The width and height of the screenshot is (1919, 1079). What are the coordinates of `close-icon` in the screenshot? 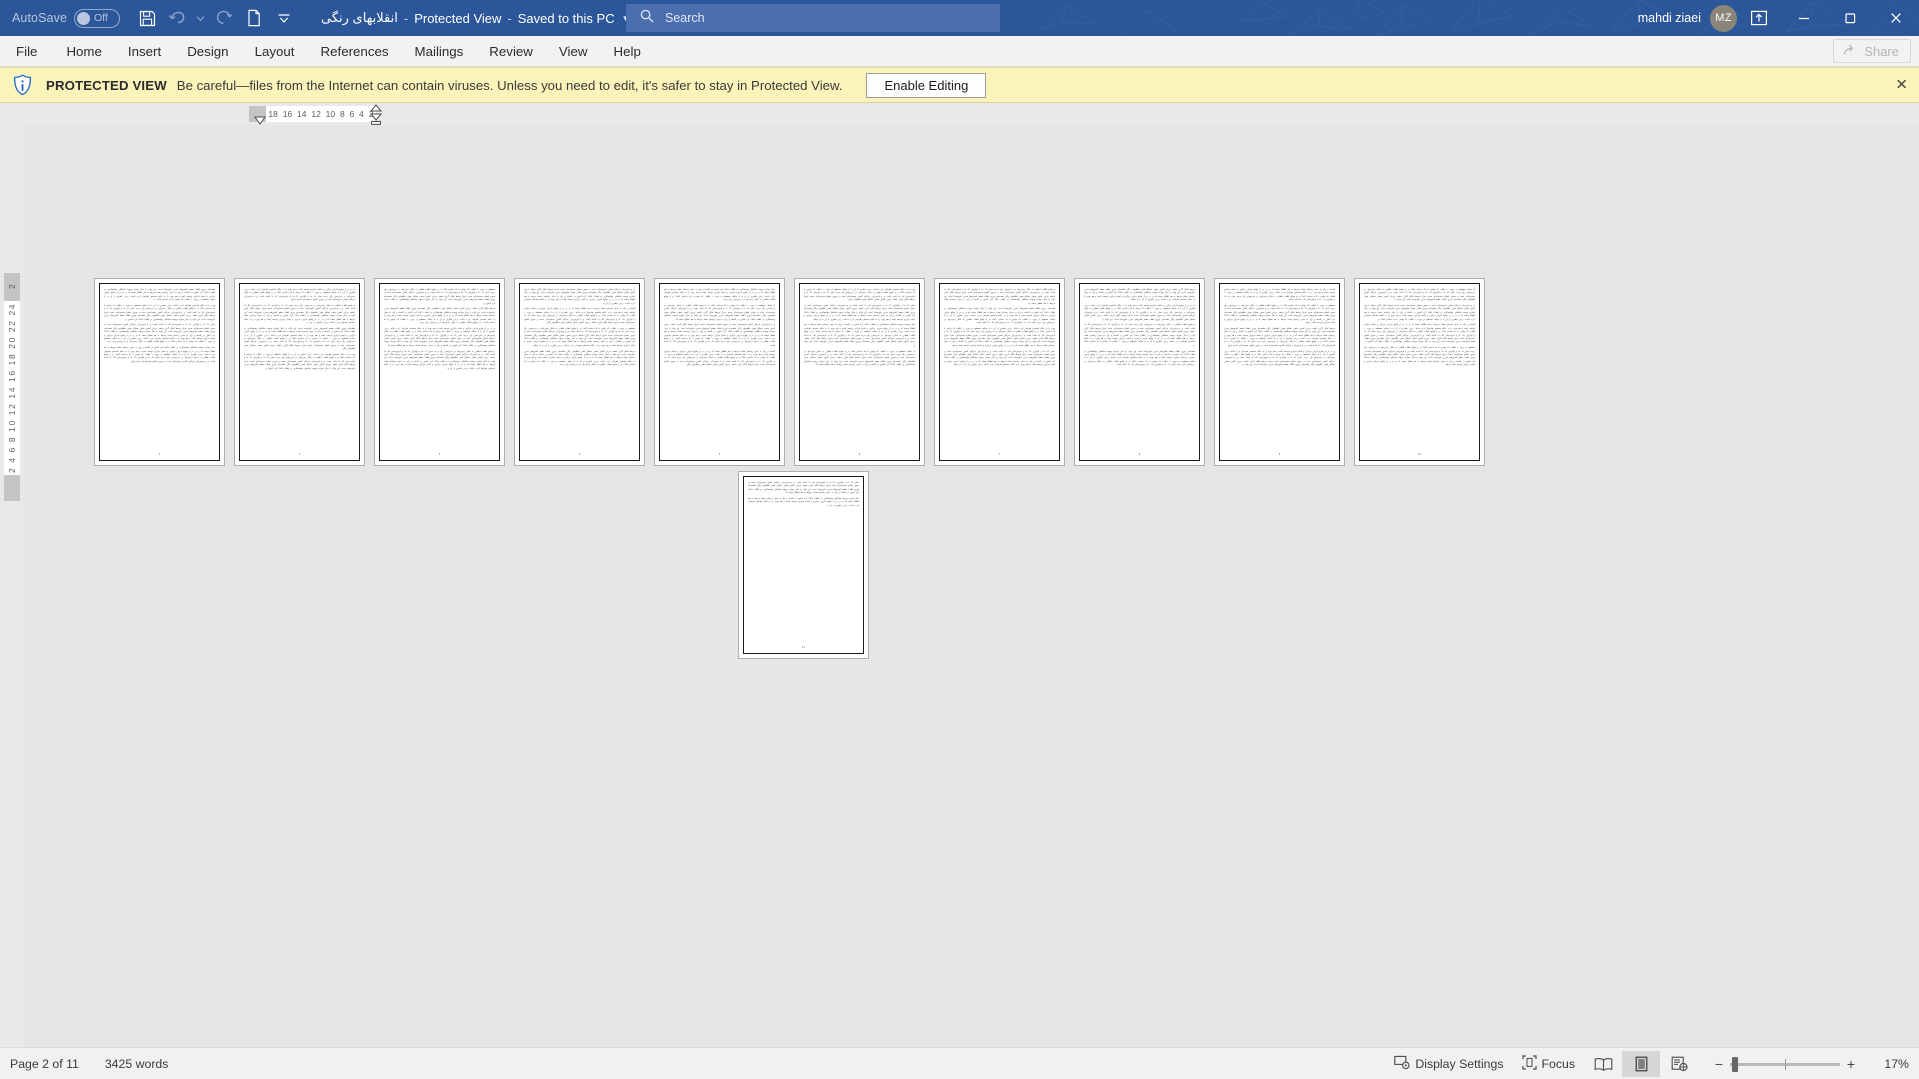 It's located at (1896, 18).